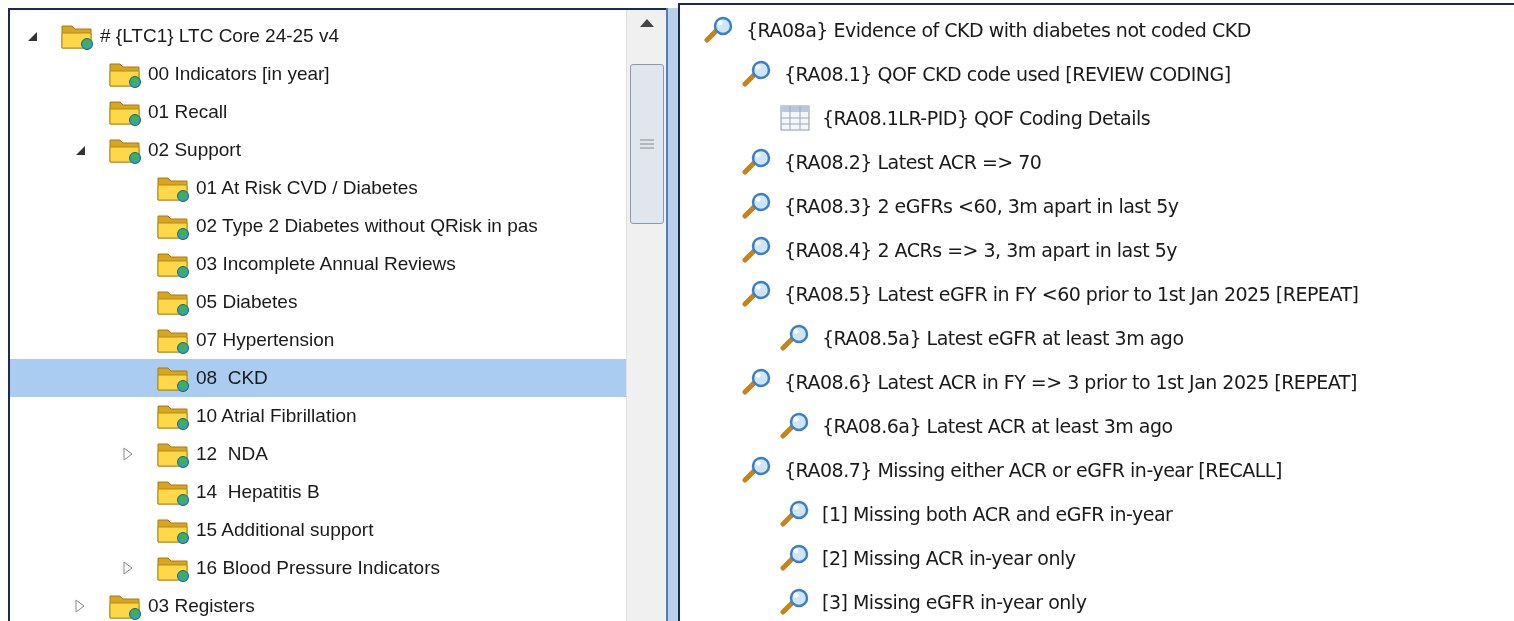 The image size is (1514, 621). What do you see at coordinates (318, 112) in the screenshot?
I see `tree-item: 01 Recall` at bounding box center [318, 112].